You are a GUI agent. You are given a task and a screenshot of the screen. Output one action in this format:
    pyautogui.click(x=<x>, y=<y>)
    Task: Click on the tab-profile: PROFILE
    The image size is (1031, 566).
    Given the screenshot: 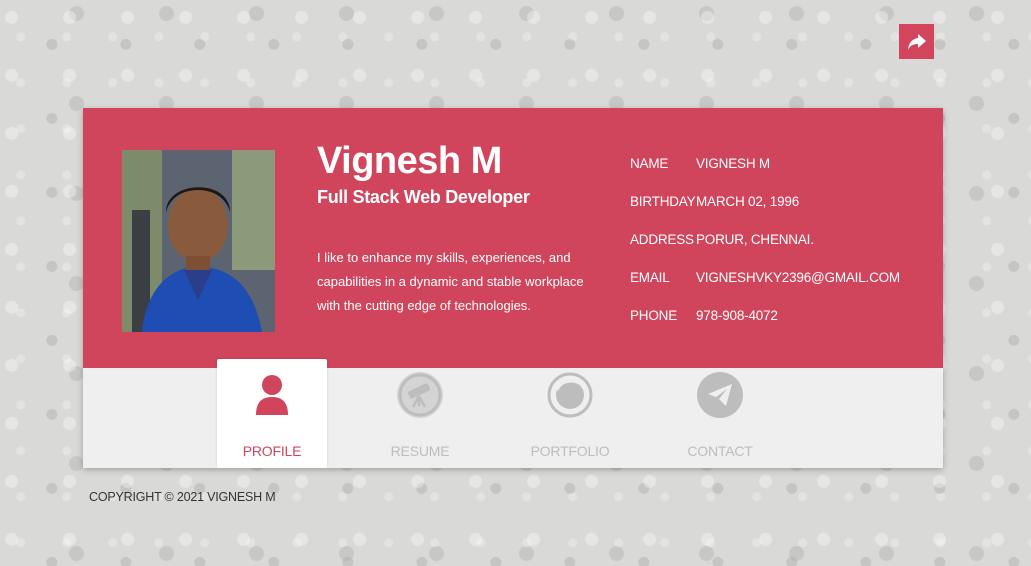 What is the action you would take?
    pyautogui.click(x=272, y=413)
    